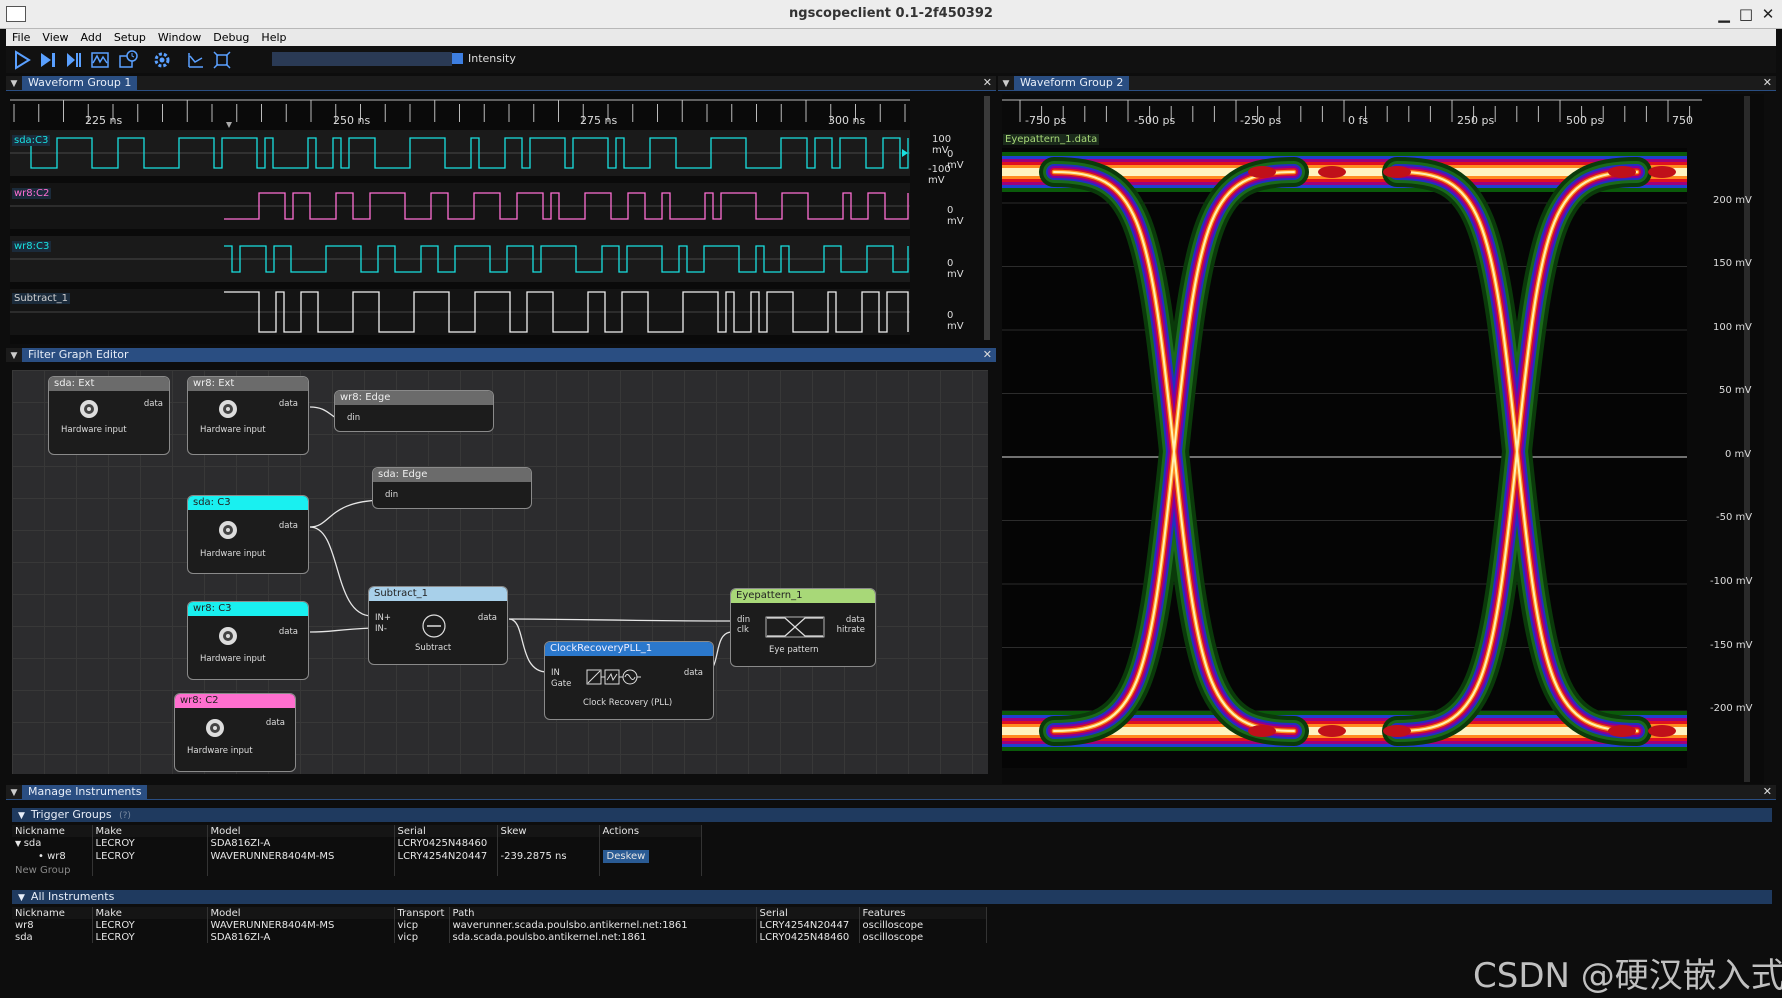 The height and width of the screenshot is (998, 1782). I want to click on run-icon, so click(22, 60).